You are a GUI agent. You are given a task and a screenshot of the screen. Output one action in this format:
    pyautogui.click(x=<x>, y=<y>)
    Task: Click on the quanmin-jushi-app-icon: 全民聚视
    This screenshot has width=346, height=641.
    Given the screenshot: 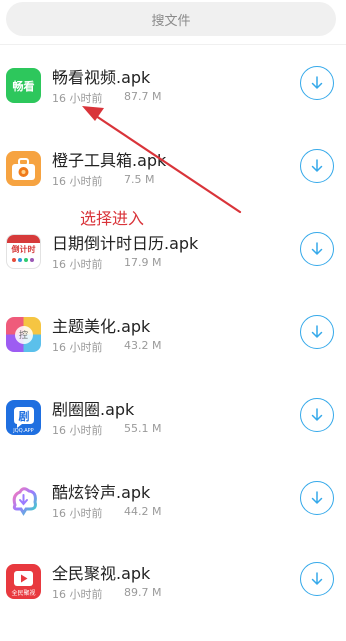 What is the action you would take?
    pyautogui.click(x=23, y=581)
    